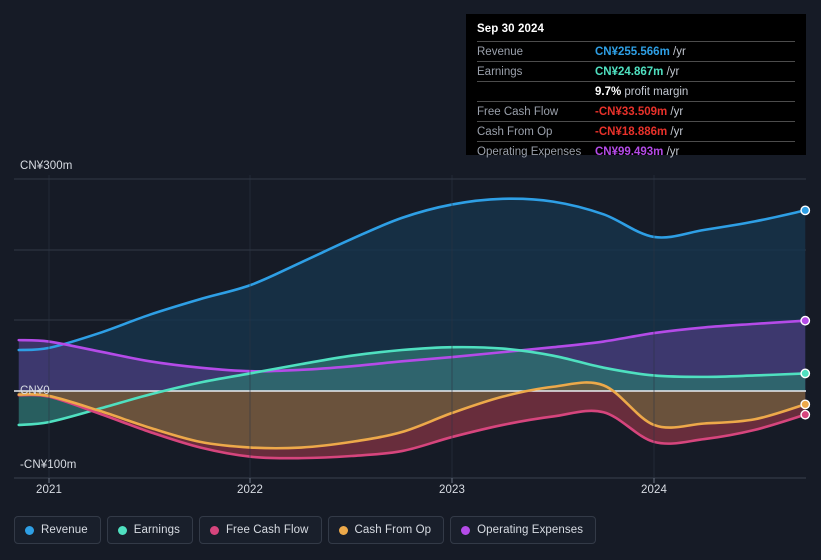 The height and width of the screenshot is (560, 821). I want to click on endpoint-marker-operating-expenses, so click(805, 320).